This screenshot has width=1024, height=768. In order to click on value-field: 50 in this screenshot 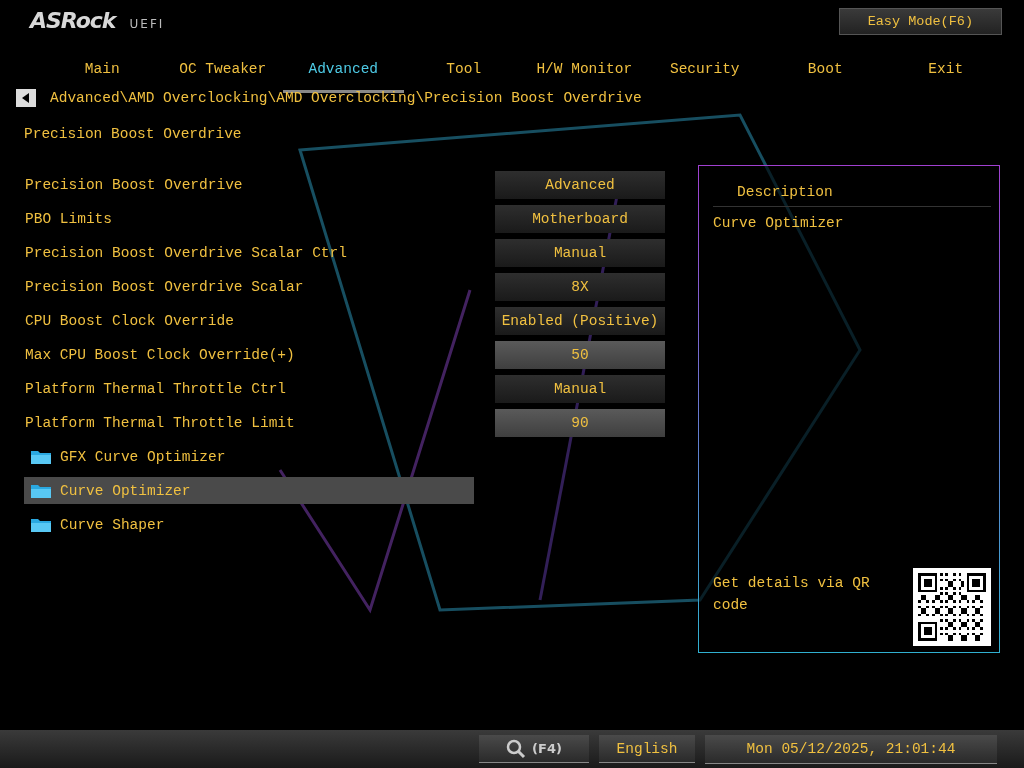, I will do `click(580, 355)`.